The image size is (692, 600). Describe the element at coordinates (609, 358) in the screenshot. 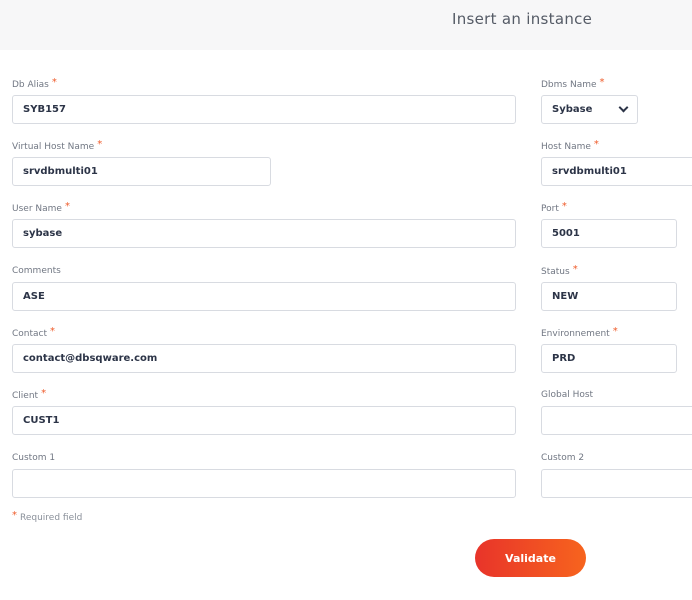

I see `environnement-input` at that location.